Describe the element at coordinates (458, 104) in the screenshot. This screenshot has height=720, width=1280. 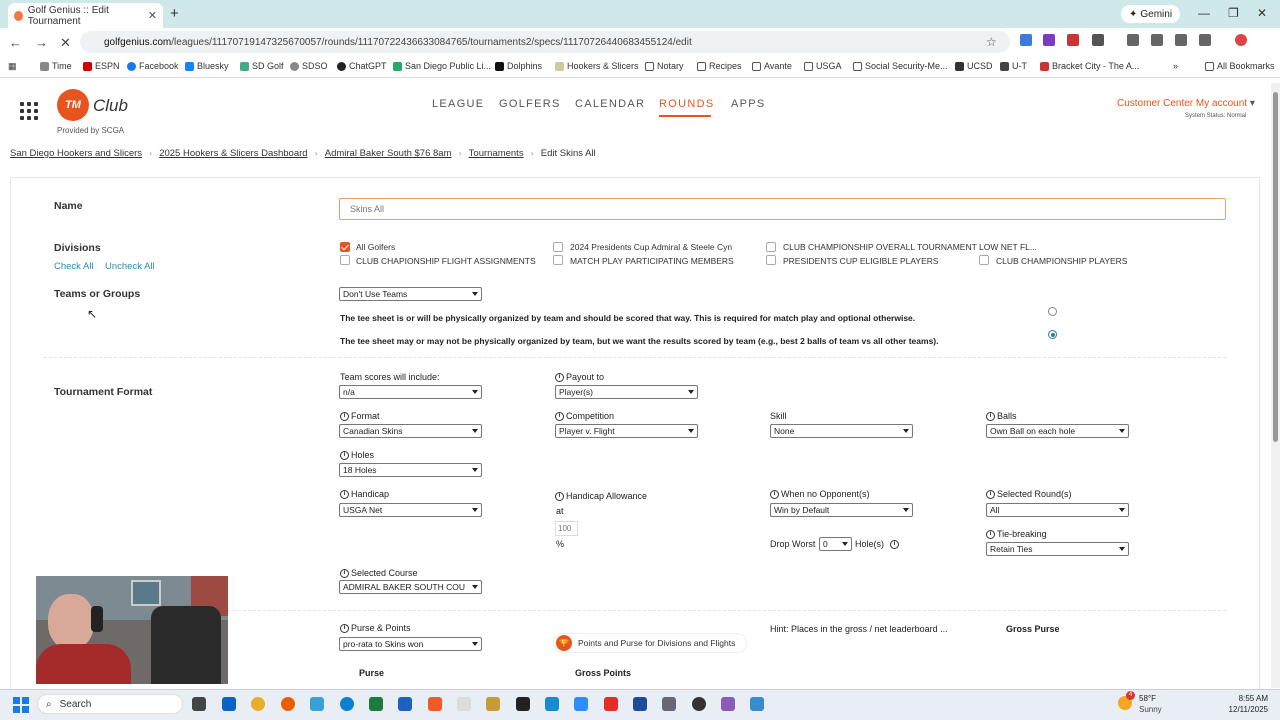
I see `nav-league: LEAGUE` at that location.